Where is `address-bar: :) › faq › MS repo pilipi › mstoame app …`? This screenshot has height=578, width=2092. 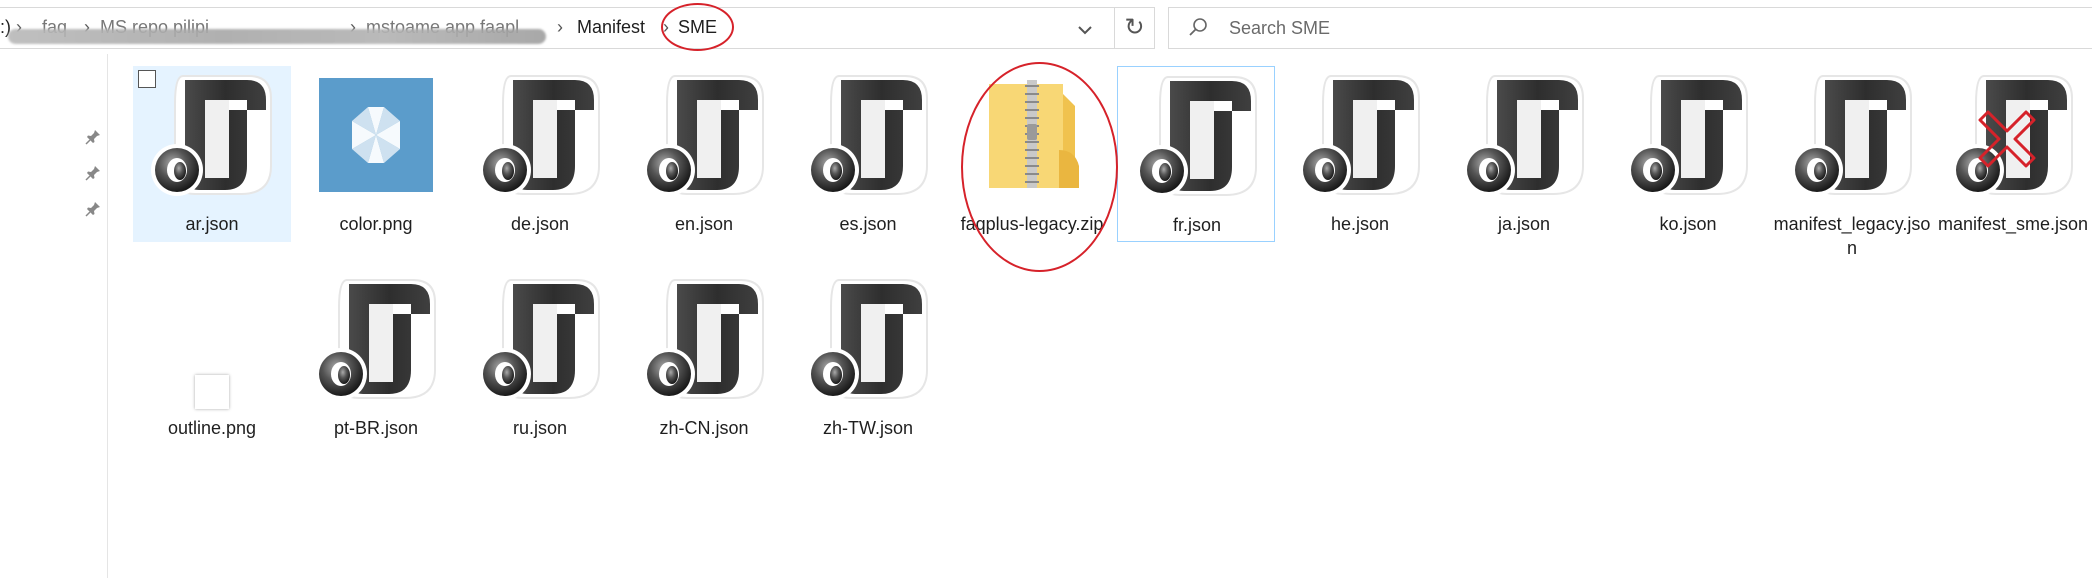 address-bar: :) › faq › MS repo pilipi › mstoame app … is located at coordinates (557, 28).